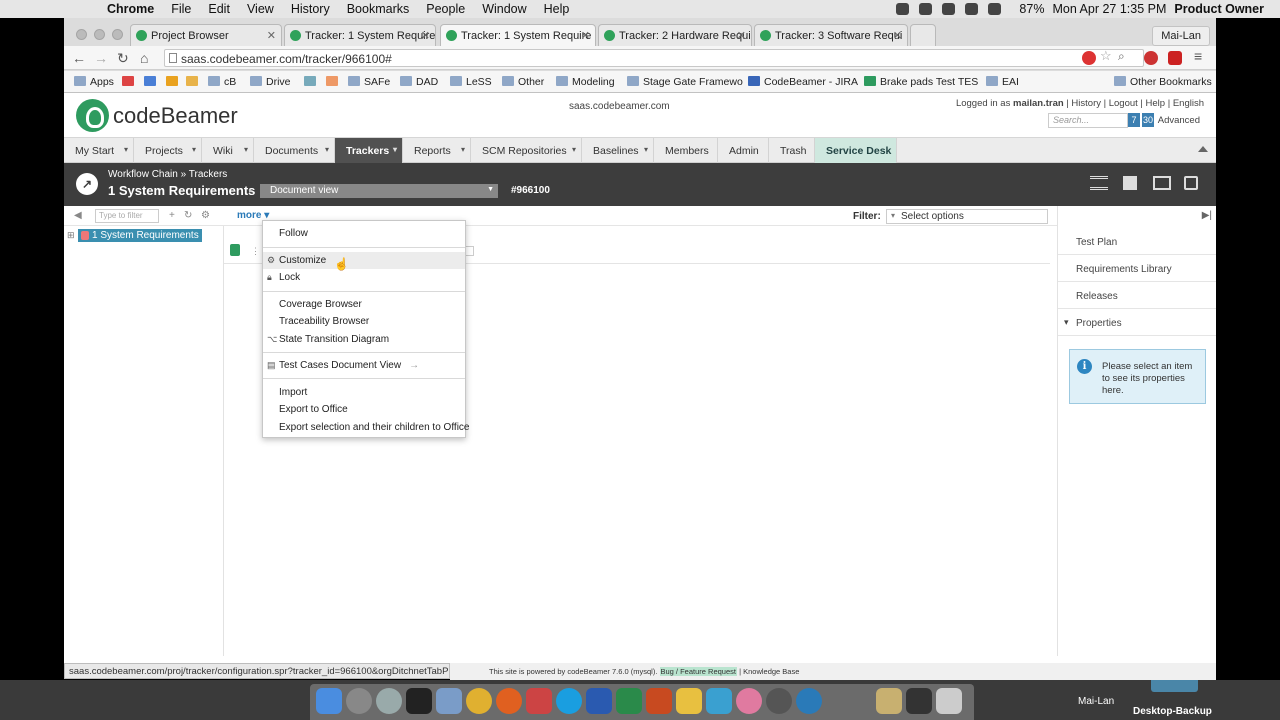 Image resolution: width=1280 pixels, height=720 pixels. I want to click on desktop-backup-label: Desktop-Backup, so click(1172, 711).